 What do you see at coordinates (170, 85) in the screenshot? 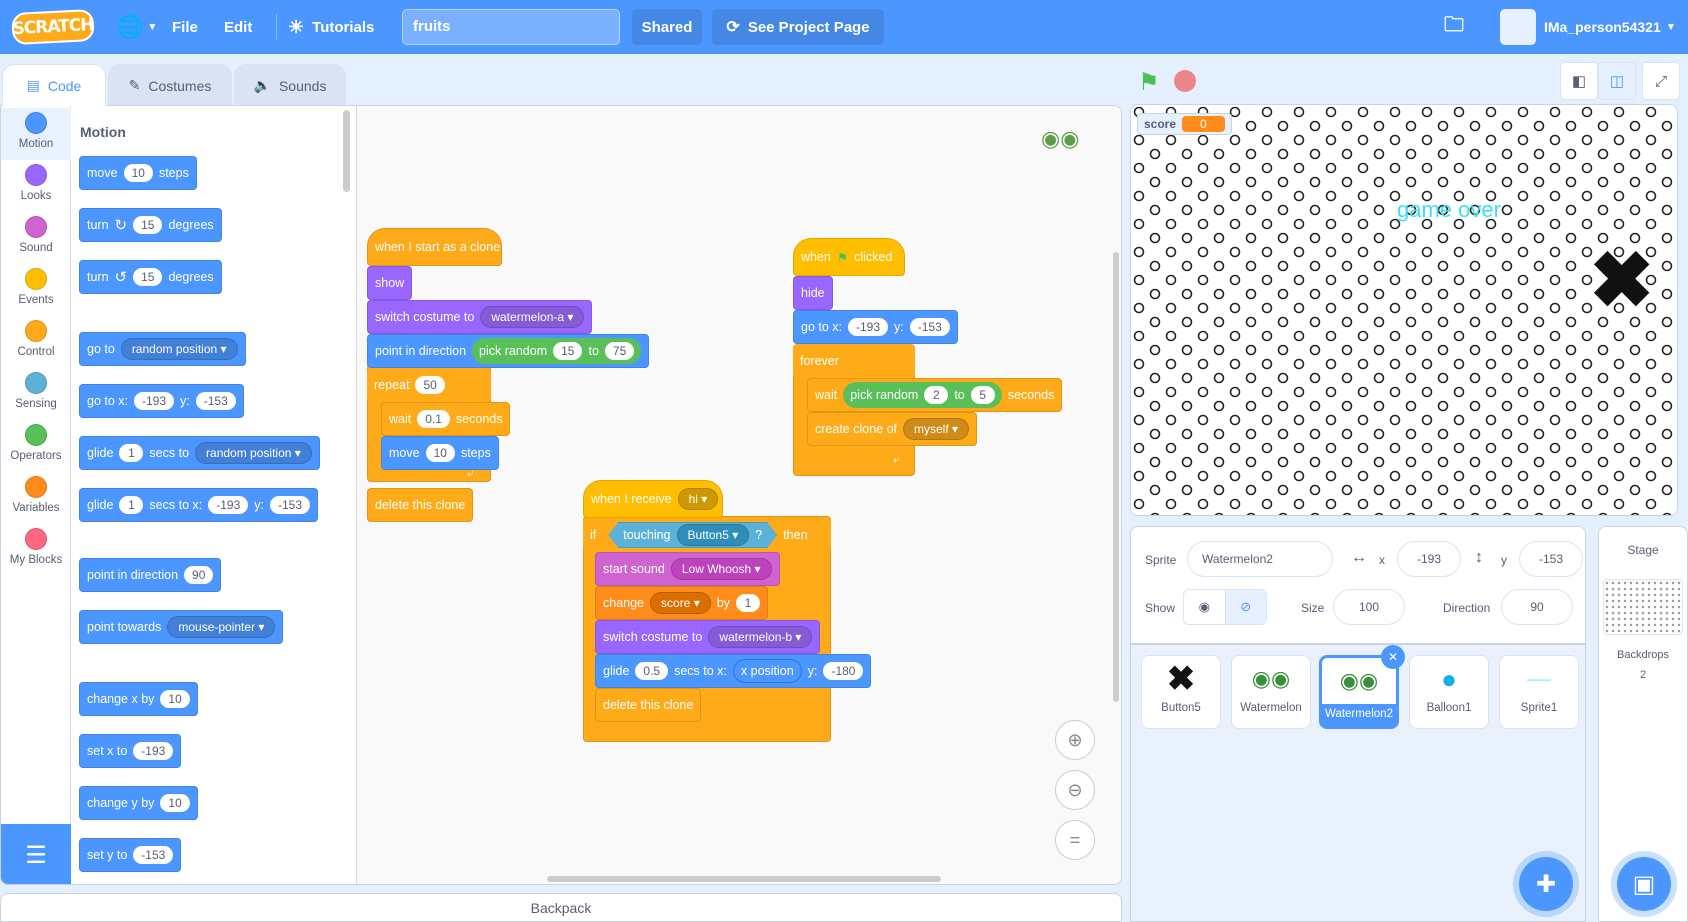
I see `tab-costumes: ✎ Costumes` at bounding box center [170, 85].